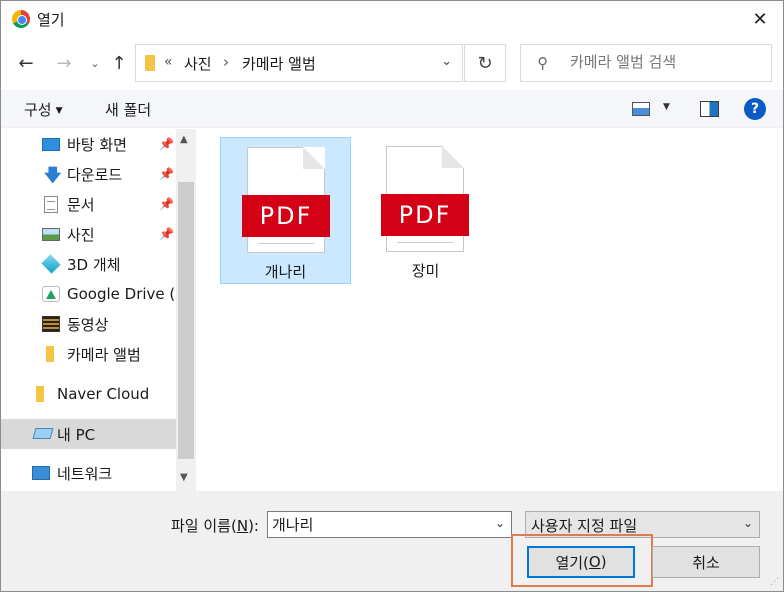 The height and width of the screenshot is (592, 784). Describe the element at coordinates (121, 294) in the screenshot. I see `sidebar-item-label: Google Drive (X` at that location.